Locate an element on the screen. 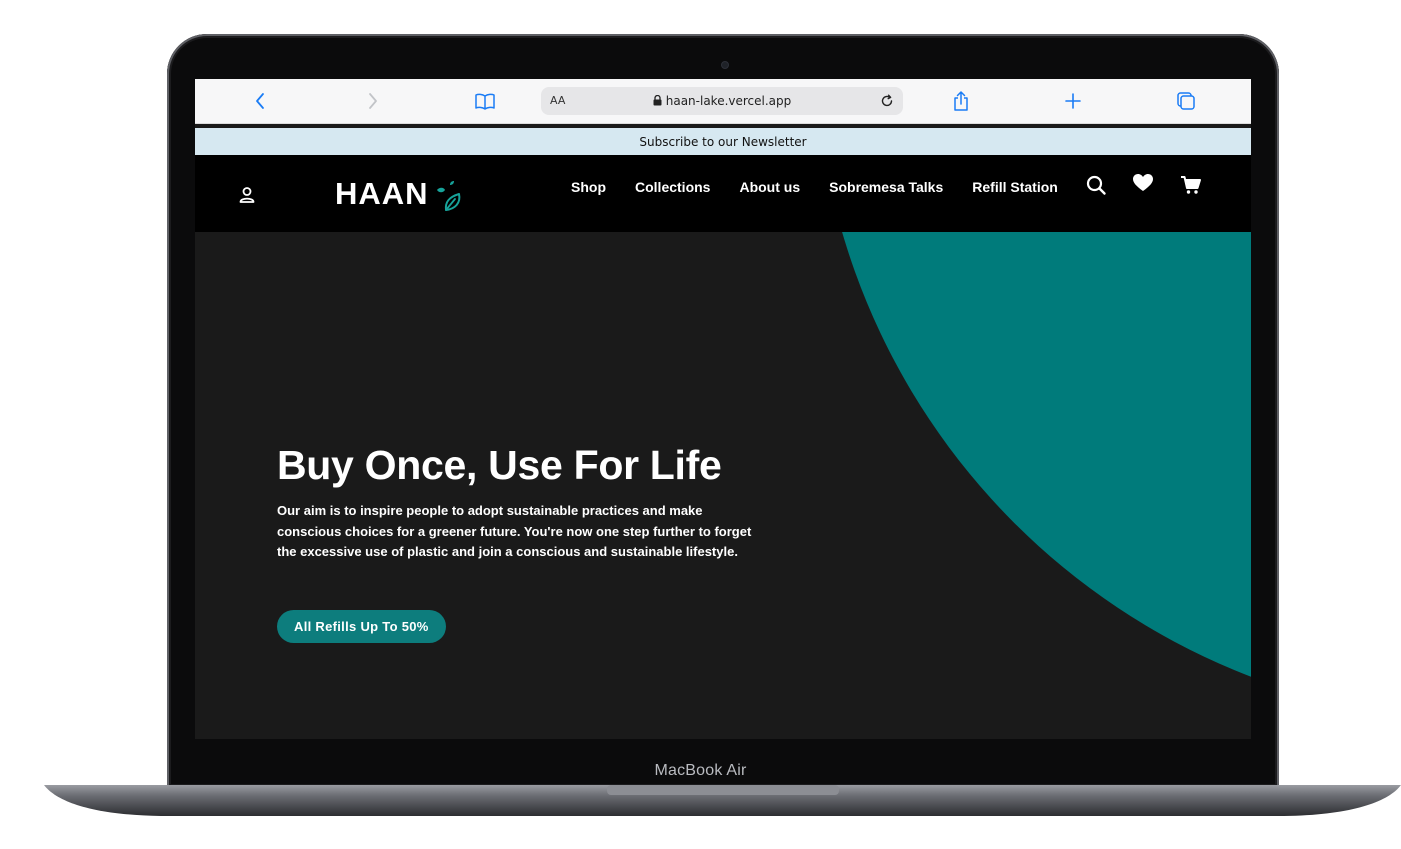  logo: HAAN is located at coordinates (400, 194).